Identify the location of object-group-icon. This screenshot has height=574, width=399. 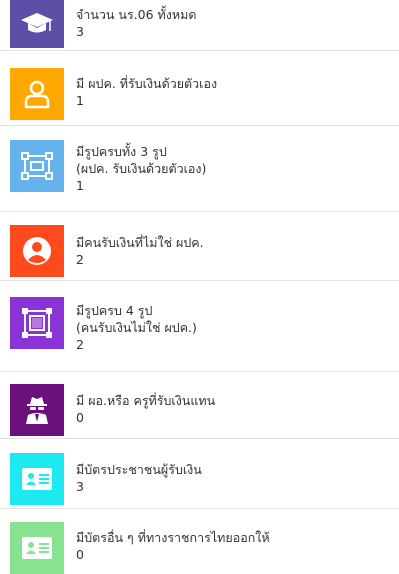
(37, 323).